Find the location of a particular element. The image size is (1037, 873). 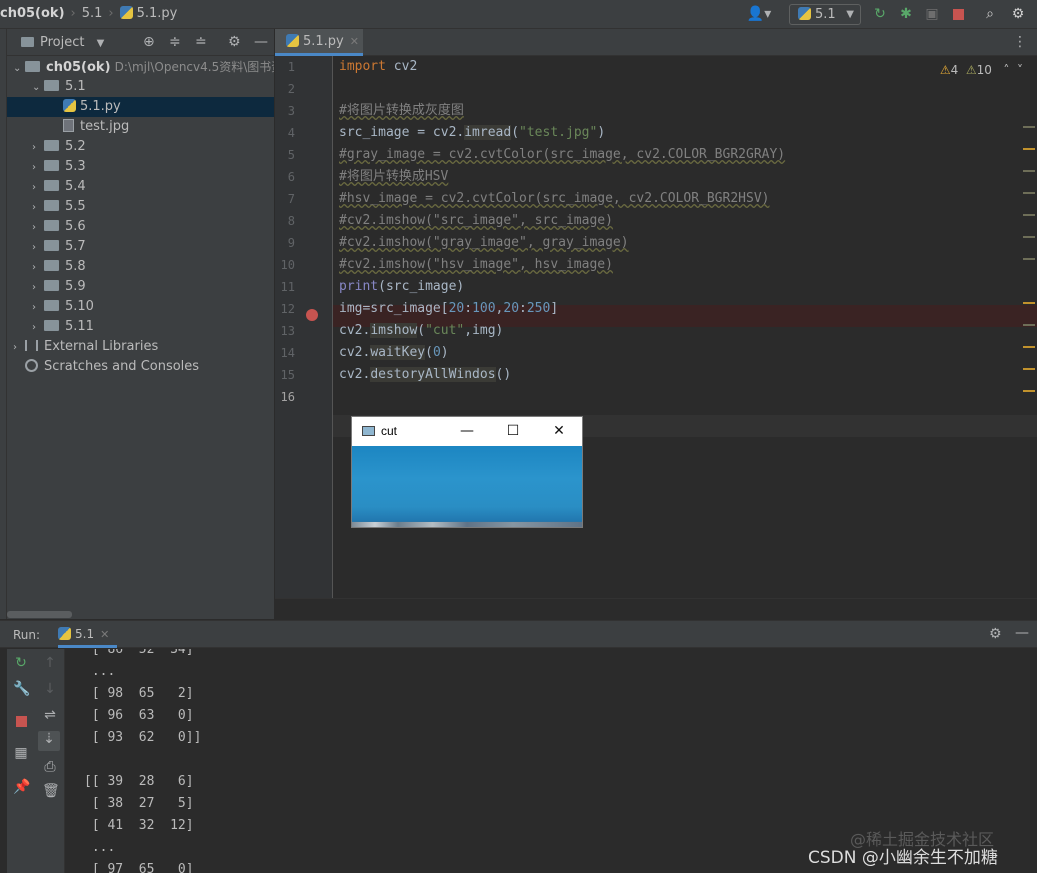

print-icon: ⎙ is located at coordinates (50, 767).